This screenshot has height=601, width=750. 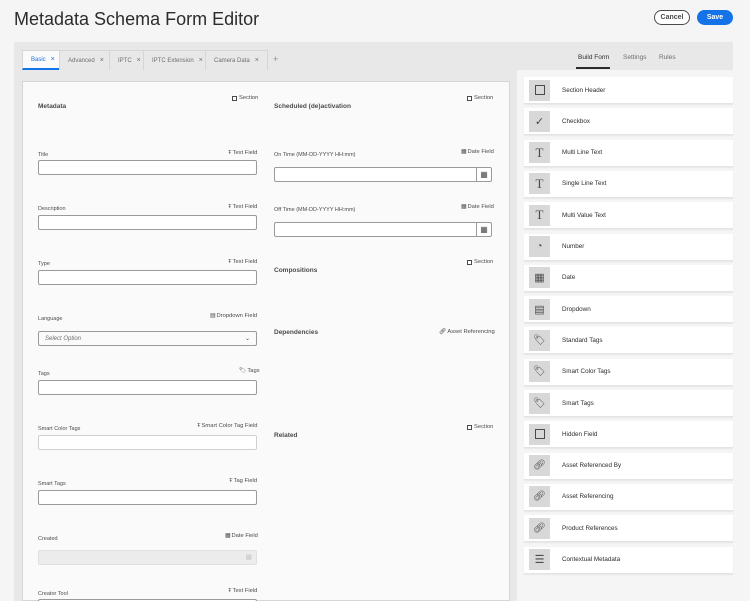 What do you see at coordinates (44, 264) in the screenshot?
I see `field-label-type: Type` at bounding box center [44, 264].